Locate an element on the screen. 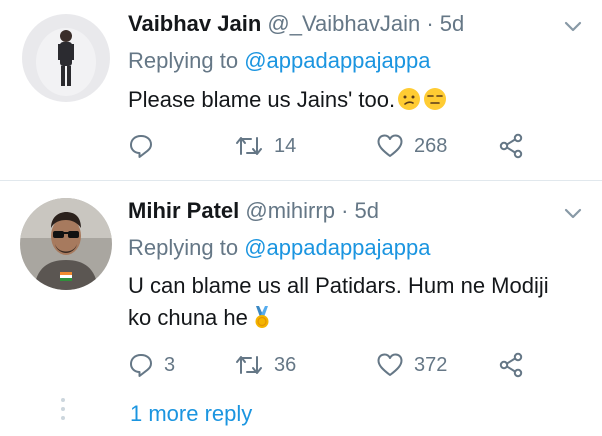 Image resolution: width=602 pixels, height=436 pixels. tweet-text-content: Please blame us Jains' too. is located at coordinates (262, 99).